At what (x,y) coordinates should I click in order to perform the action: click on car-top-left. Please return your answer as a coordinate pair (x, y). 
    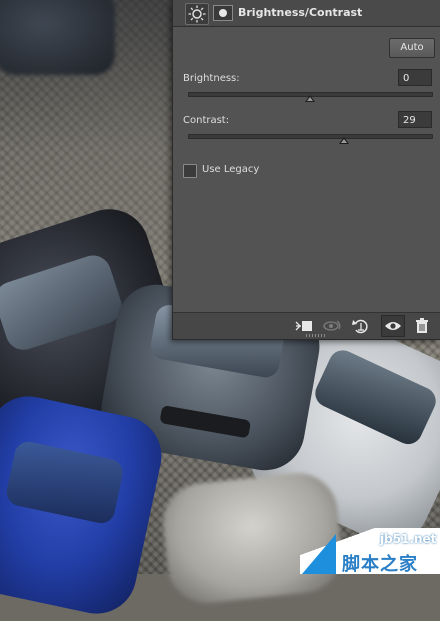
    Looking at the image, I should click on (57, 37).